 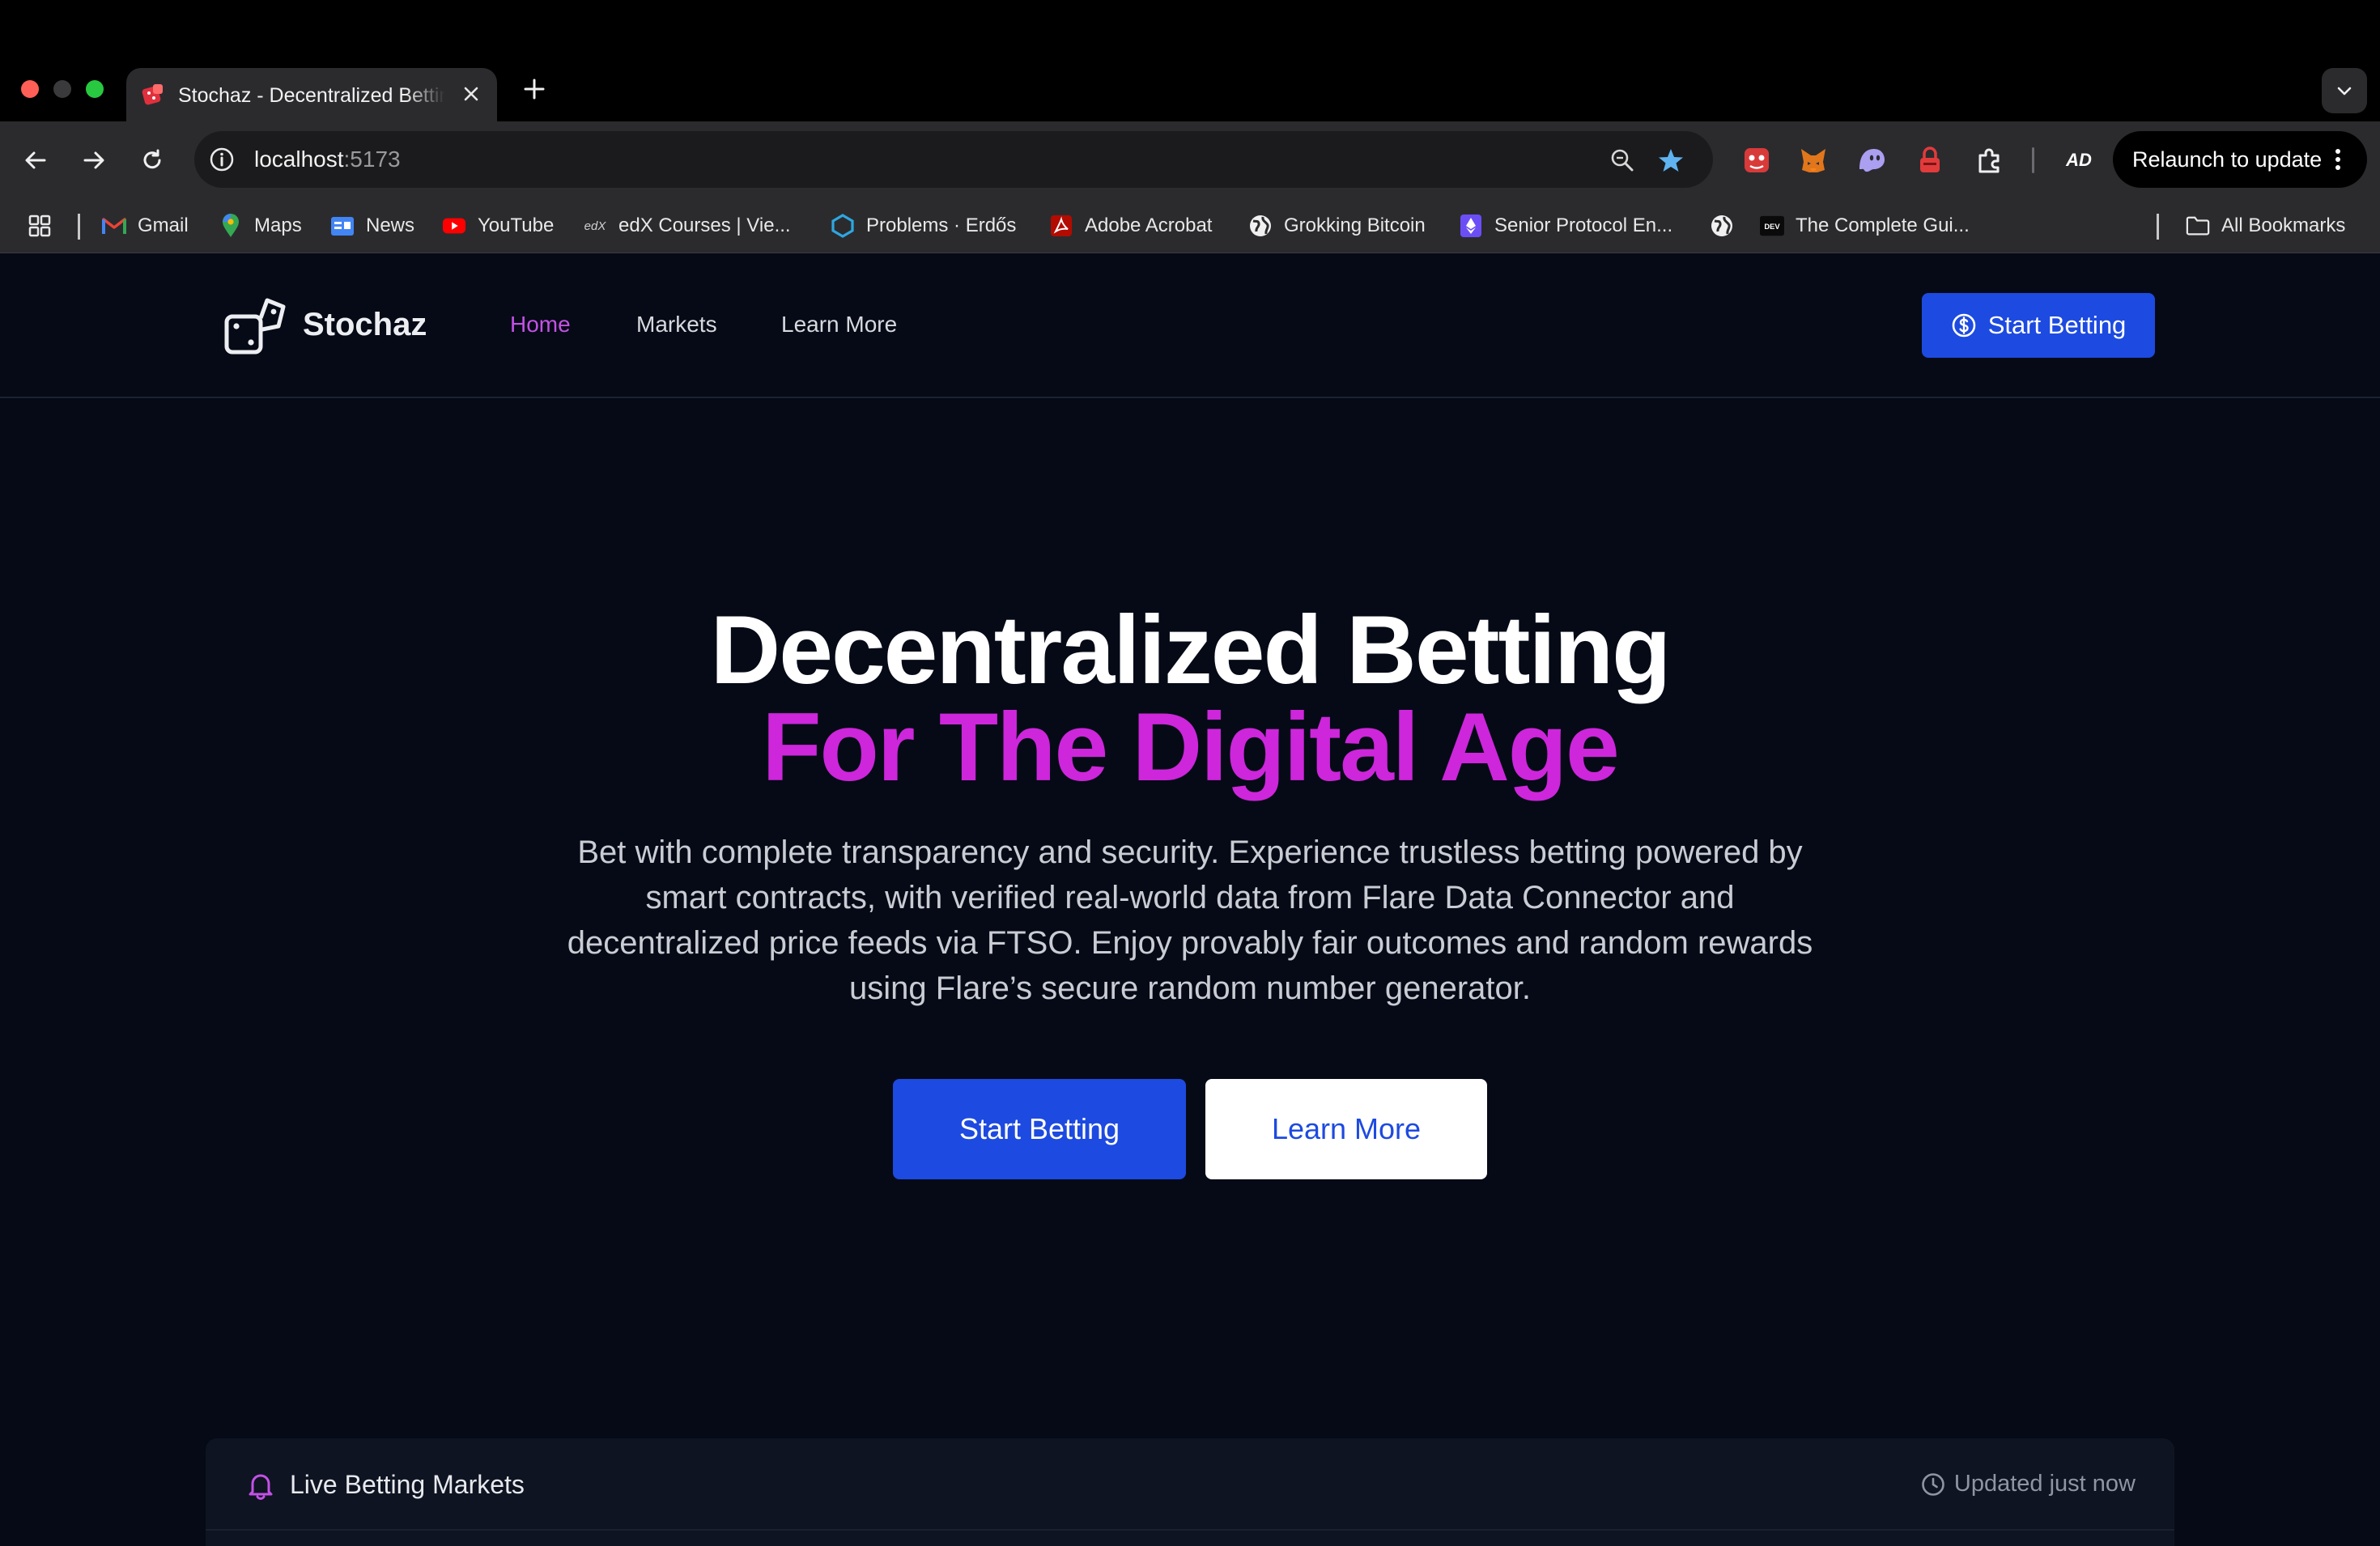 I want to click on back-arrow-icon, so click(x=35, y=160).